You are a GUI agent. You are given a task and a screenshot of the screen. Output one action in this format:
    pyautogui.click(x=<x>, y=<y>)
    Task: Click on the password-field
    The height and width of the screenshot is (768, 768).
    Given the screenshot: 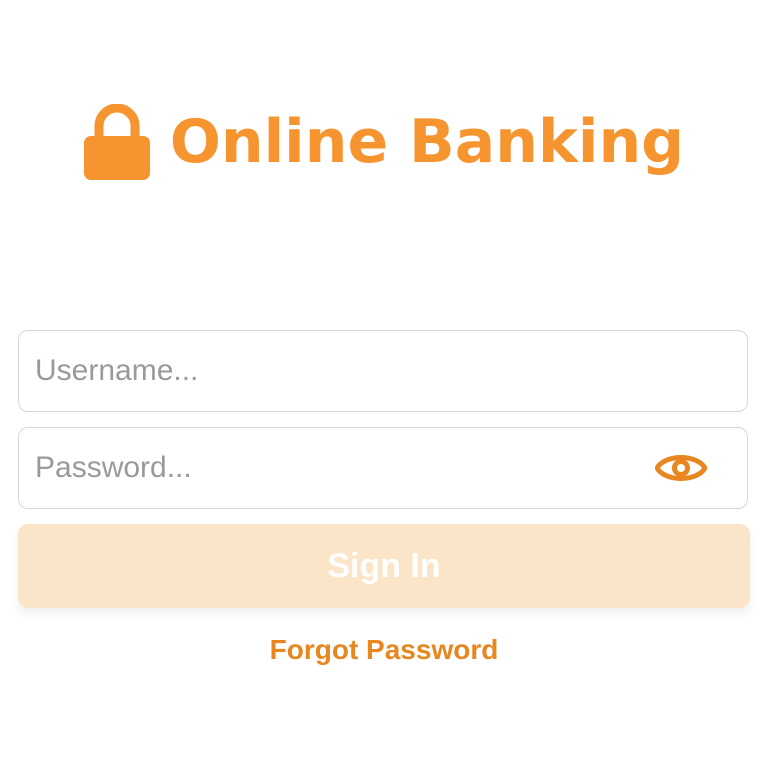 What is the action you would take?
    pyautogui.click(x=383, y=468)
    